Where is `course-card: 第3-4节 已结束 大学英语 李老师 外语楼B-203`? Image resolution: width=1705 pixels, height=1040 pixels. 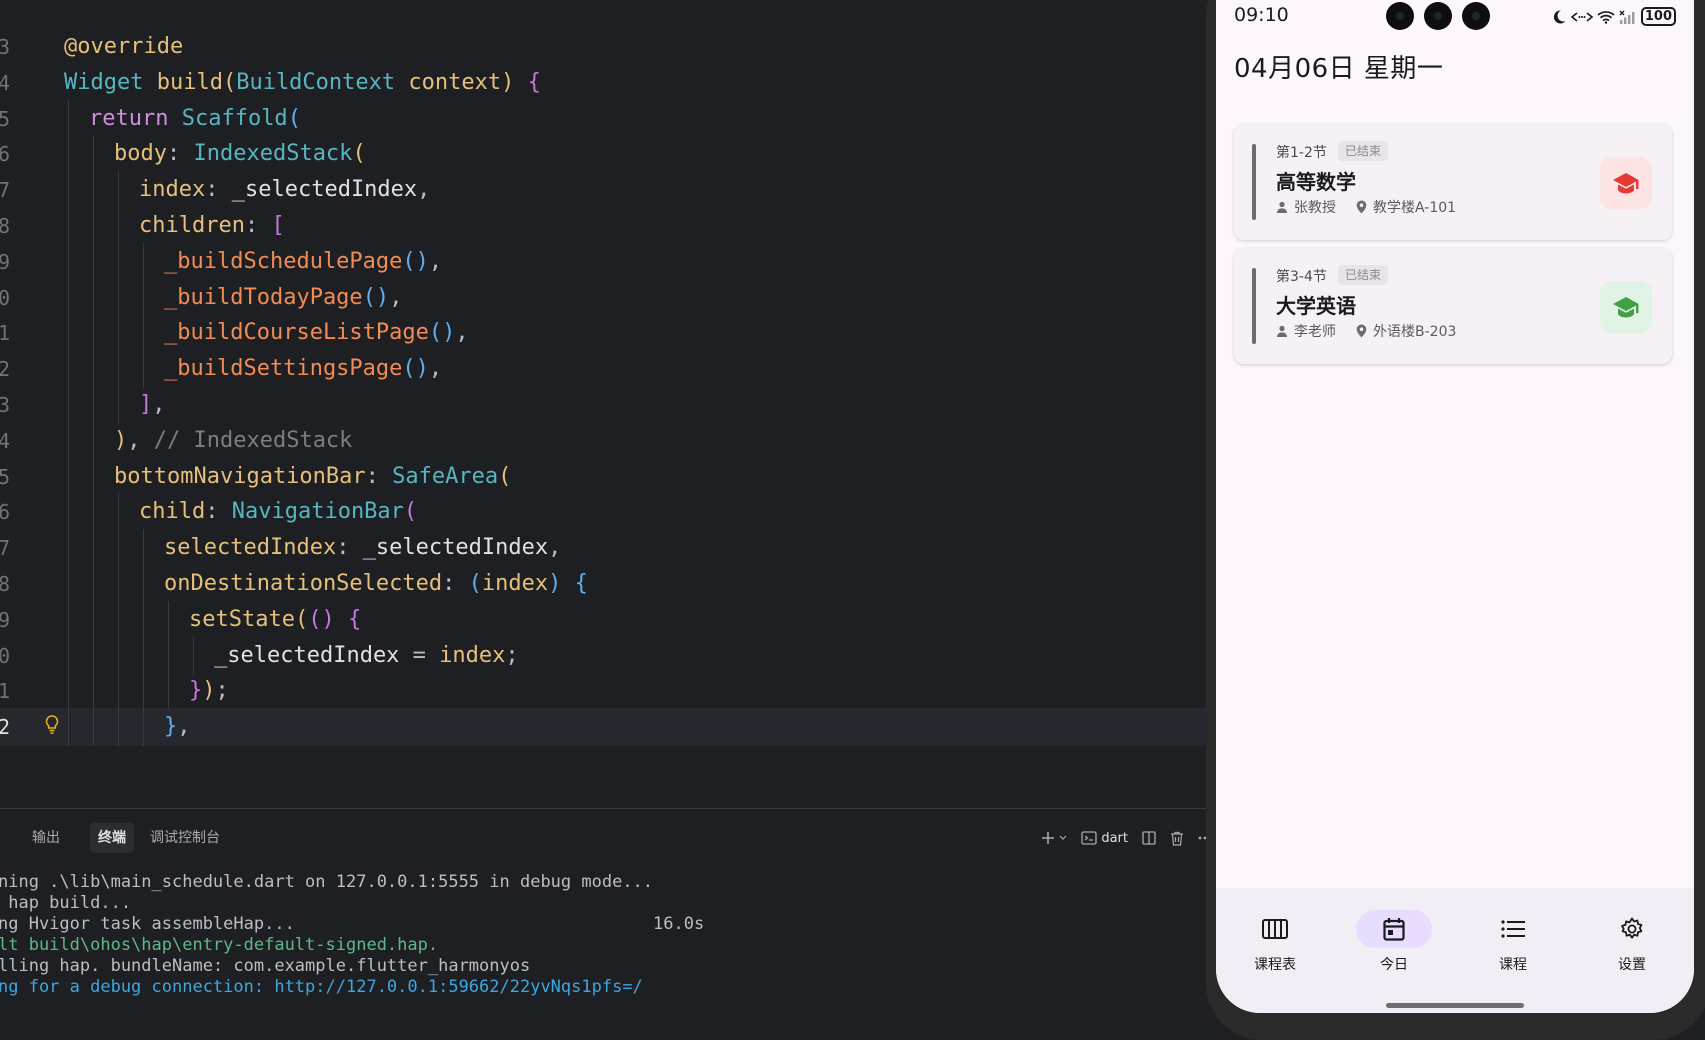
course-card: 第3-4节 已结束 大学英语 李老师 外语楼B-203 is located at coordinates (1453, 306).